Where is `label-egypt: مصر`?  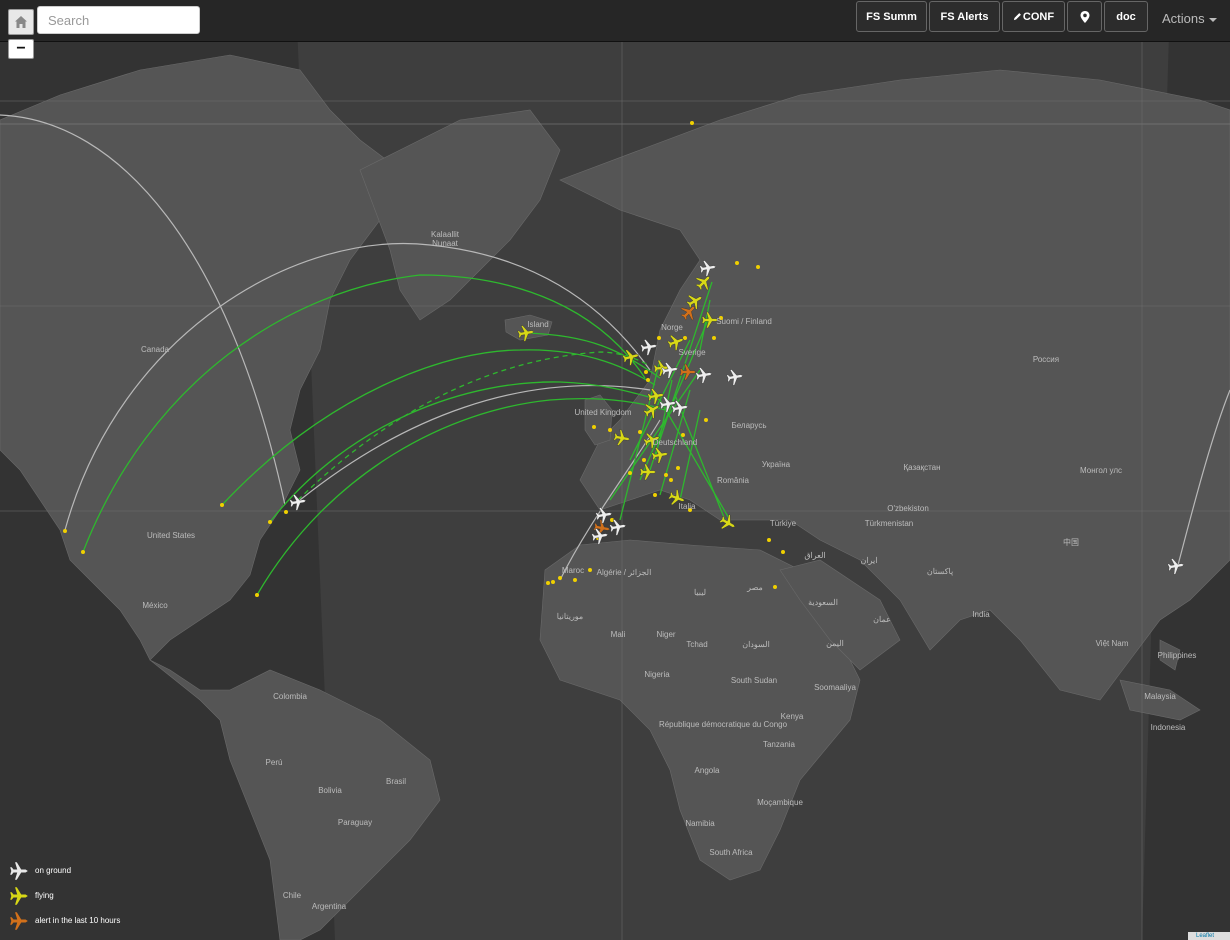 label-egypt: مصر is located at coordinates (754, 587).